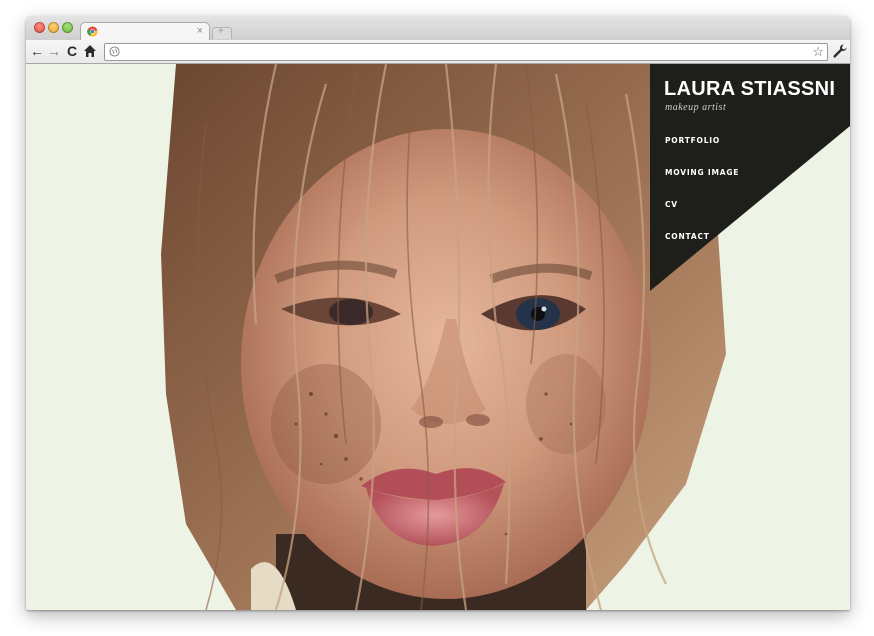 Image resolution: width=874 pixels, height=636 pixels. What do you see at coordinates (67, 27) in the screenshot?
I see `zoom-window-button` at bounding box center [67, 27].